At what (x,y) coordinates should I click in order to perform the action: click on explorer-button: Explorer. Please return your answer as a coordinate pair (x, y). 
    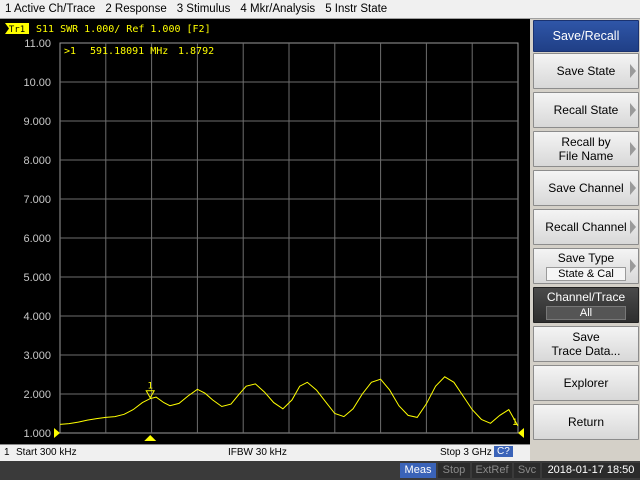
    Looking at the image, I should click on (586, 383).